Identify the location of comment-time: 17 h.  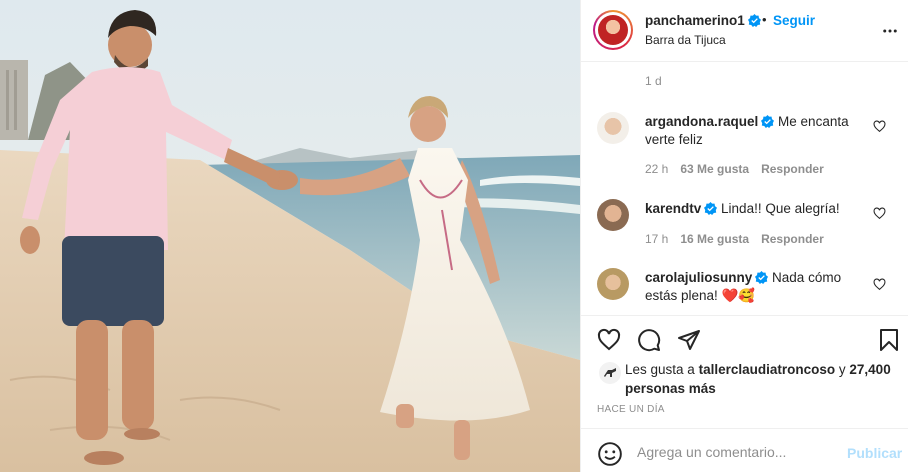
(657, 239).